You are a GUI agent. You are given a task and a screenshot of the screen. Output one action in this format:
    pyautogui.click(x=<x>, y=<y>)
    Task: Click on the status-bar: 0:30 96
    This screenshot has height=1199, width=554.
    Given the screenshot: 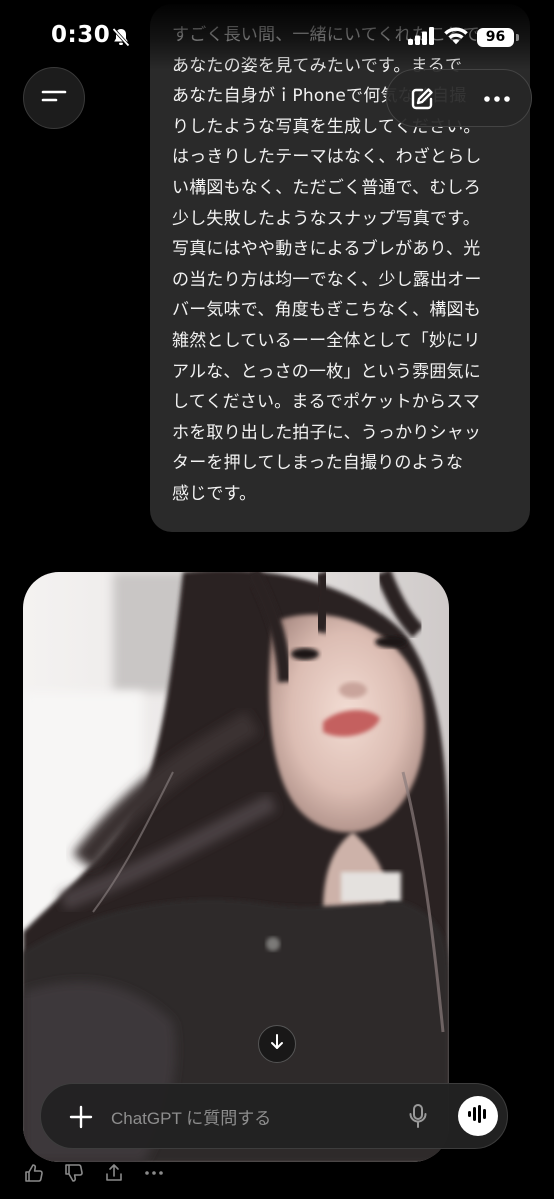 What is the action you would take?
    pyautogui.click(x=277, y=35)
    